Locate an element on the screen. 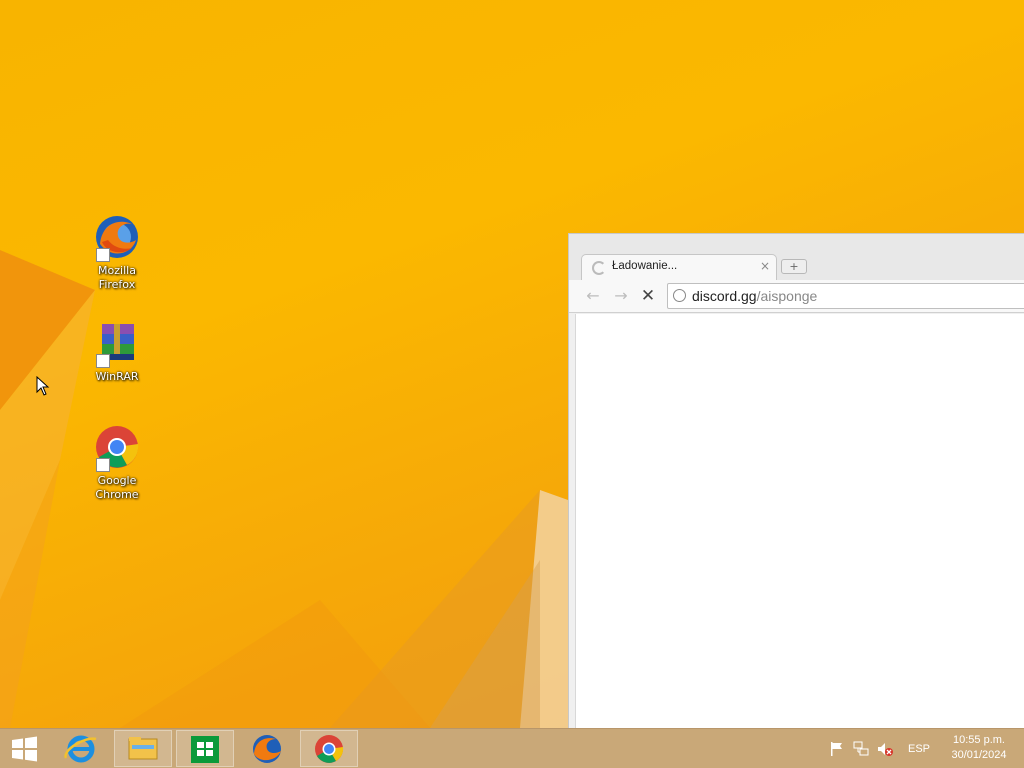 This screenshot has width=1024, height=768. taskbar-store is located at coordinates (205, 748).